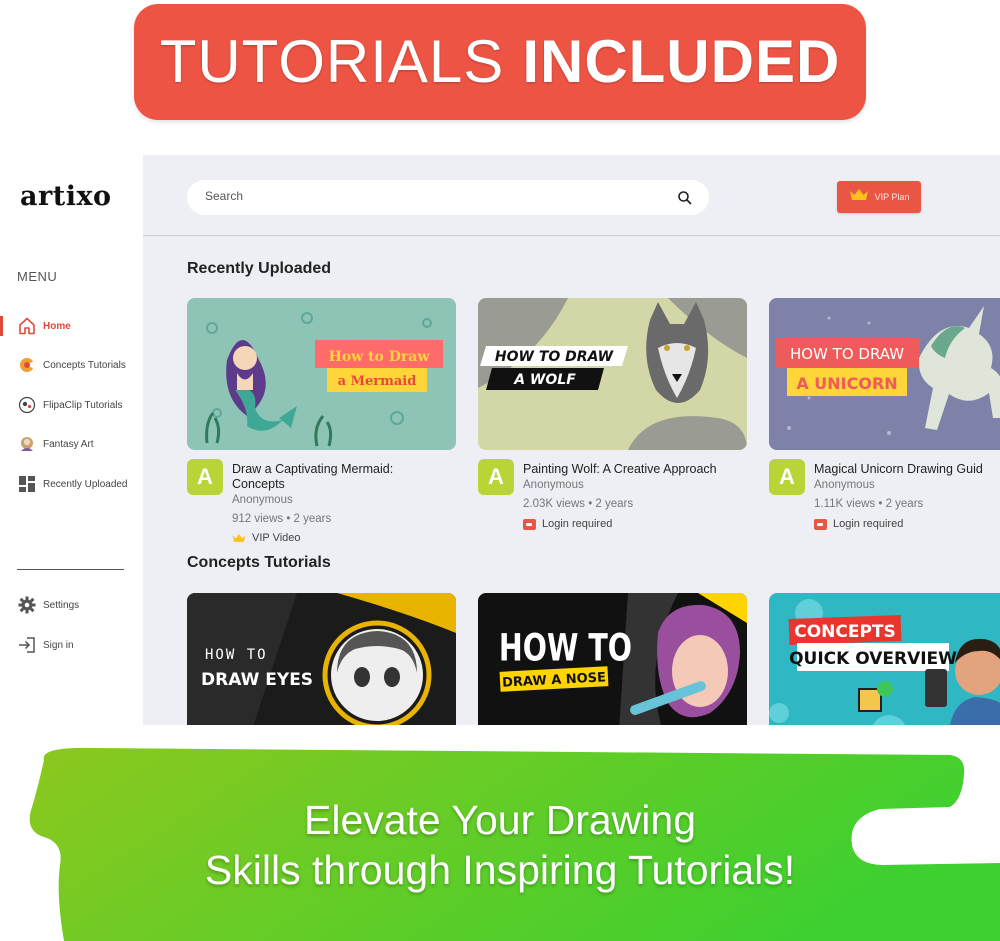 Image resolution: width=1000 pixels, height=941 pixels. Describe the element at coordinates (84, 365) in the screenshot. I see `sidebar-item-label: Concepts Tutorials` at that location.